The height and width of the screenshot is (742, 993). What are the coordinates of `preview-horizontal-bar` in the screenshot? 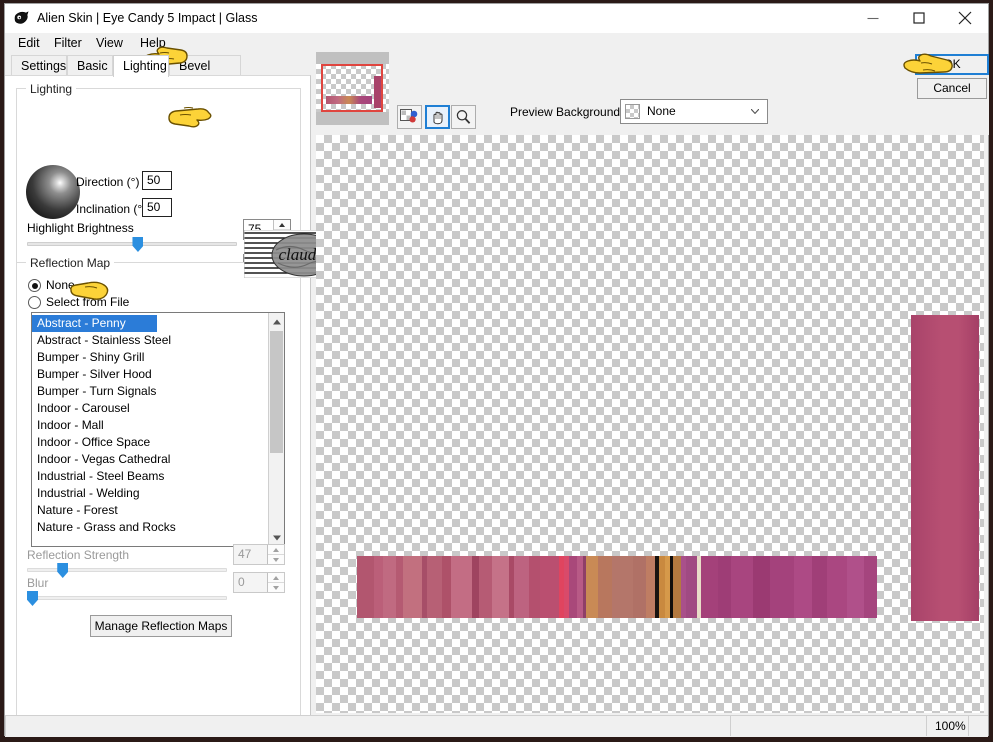 It's located at (617, 587).